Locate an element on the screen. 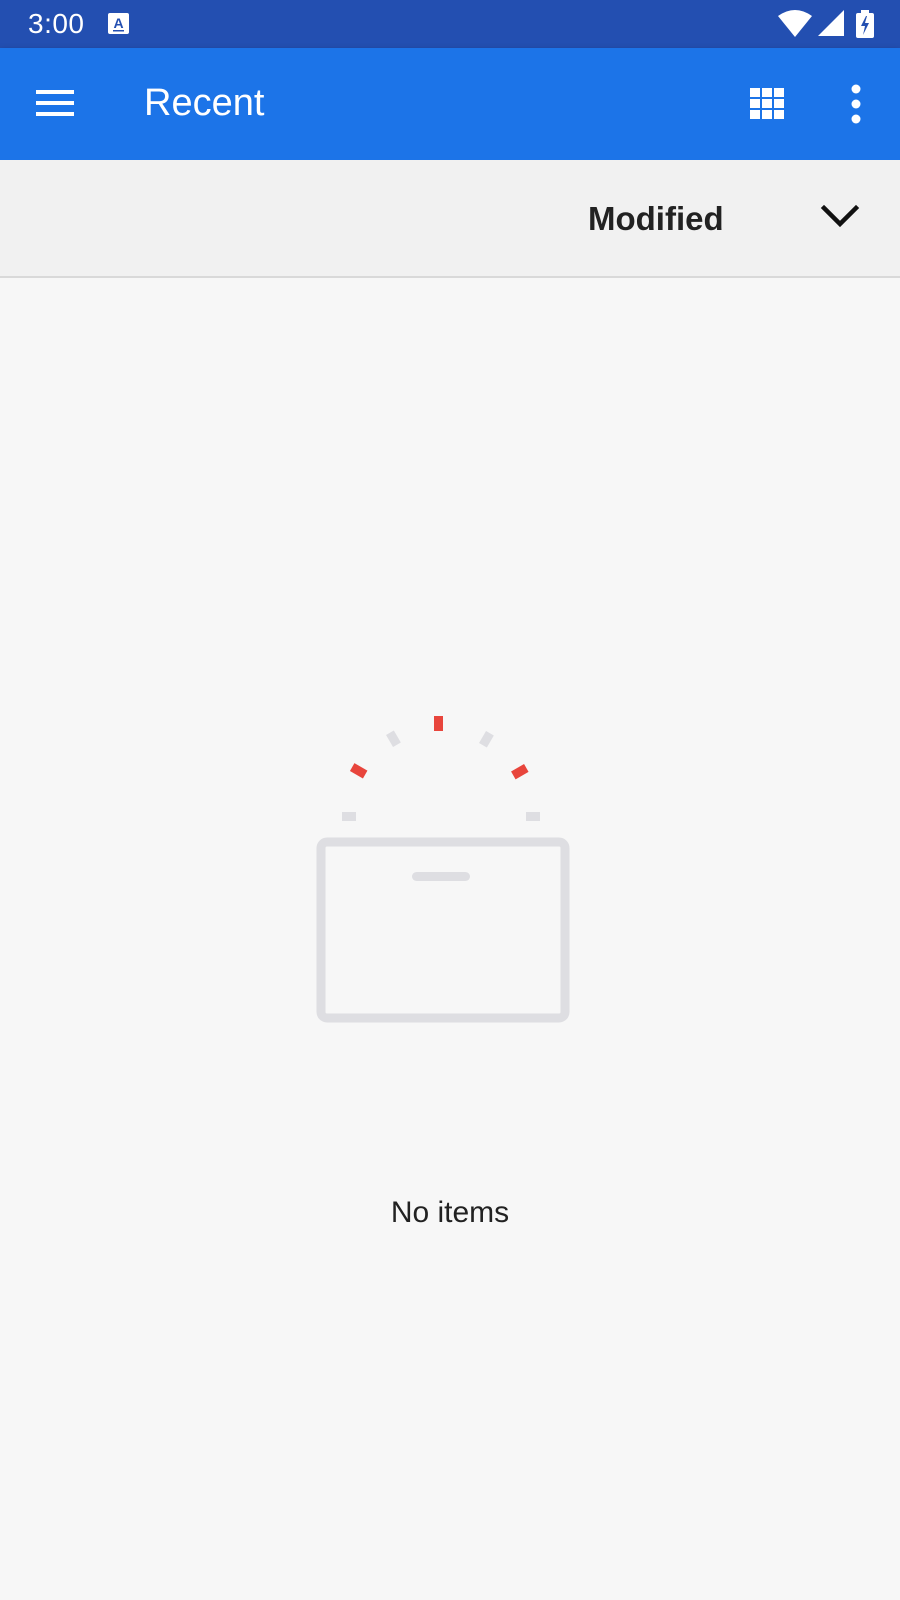 The image size is (900, 1600). status-bar: 3:00 A is located at coordinates (450, 24).